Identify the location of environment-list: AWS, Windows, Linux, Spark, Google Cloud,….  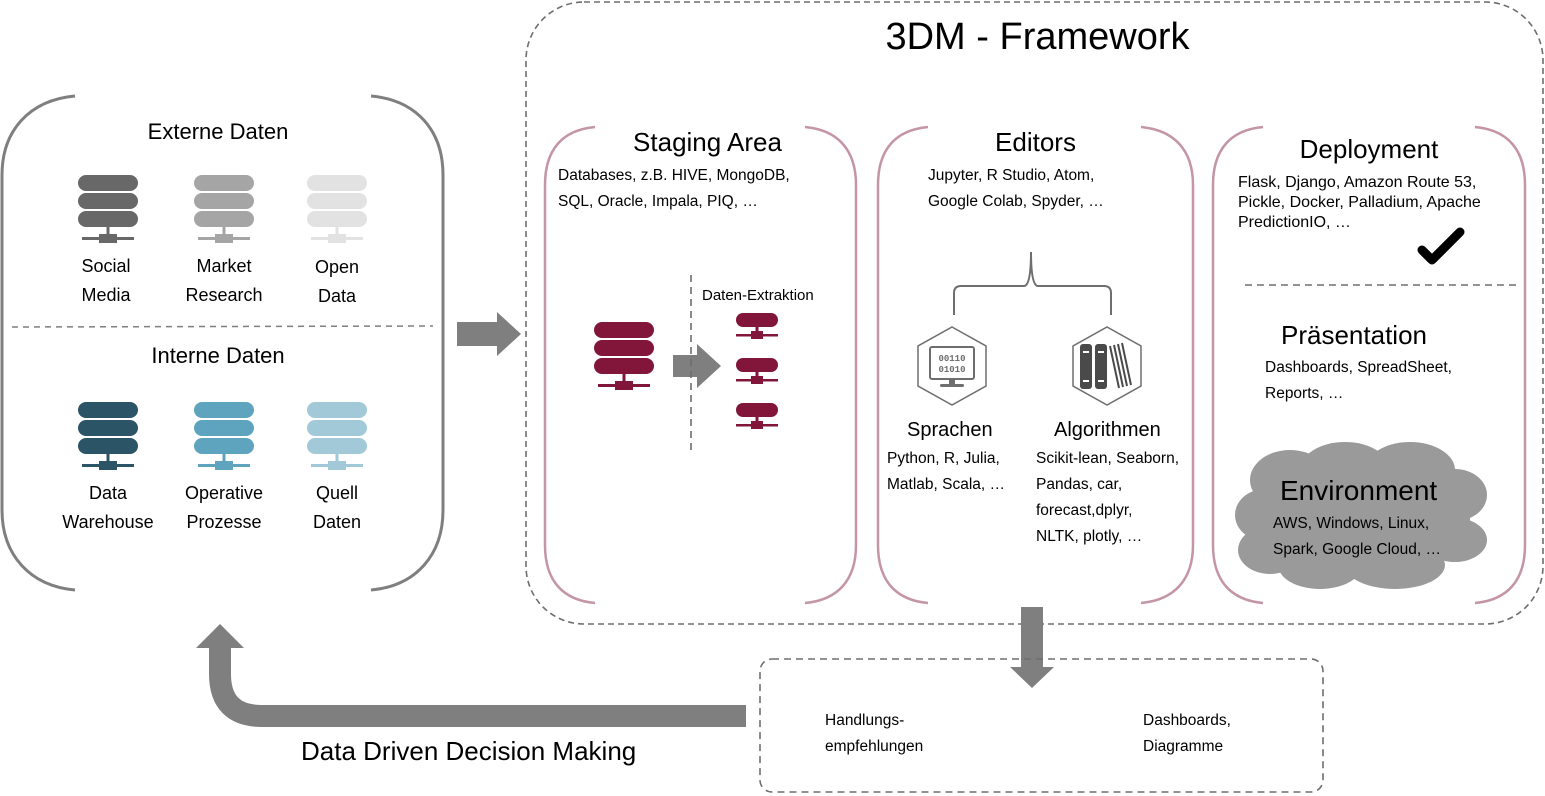
(1357, 536).